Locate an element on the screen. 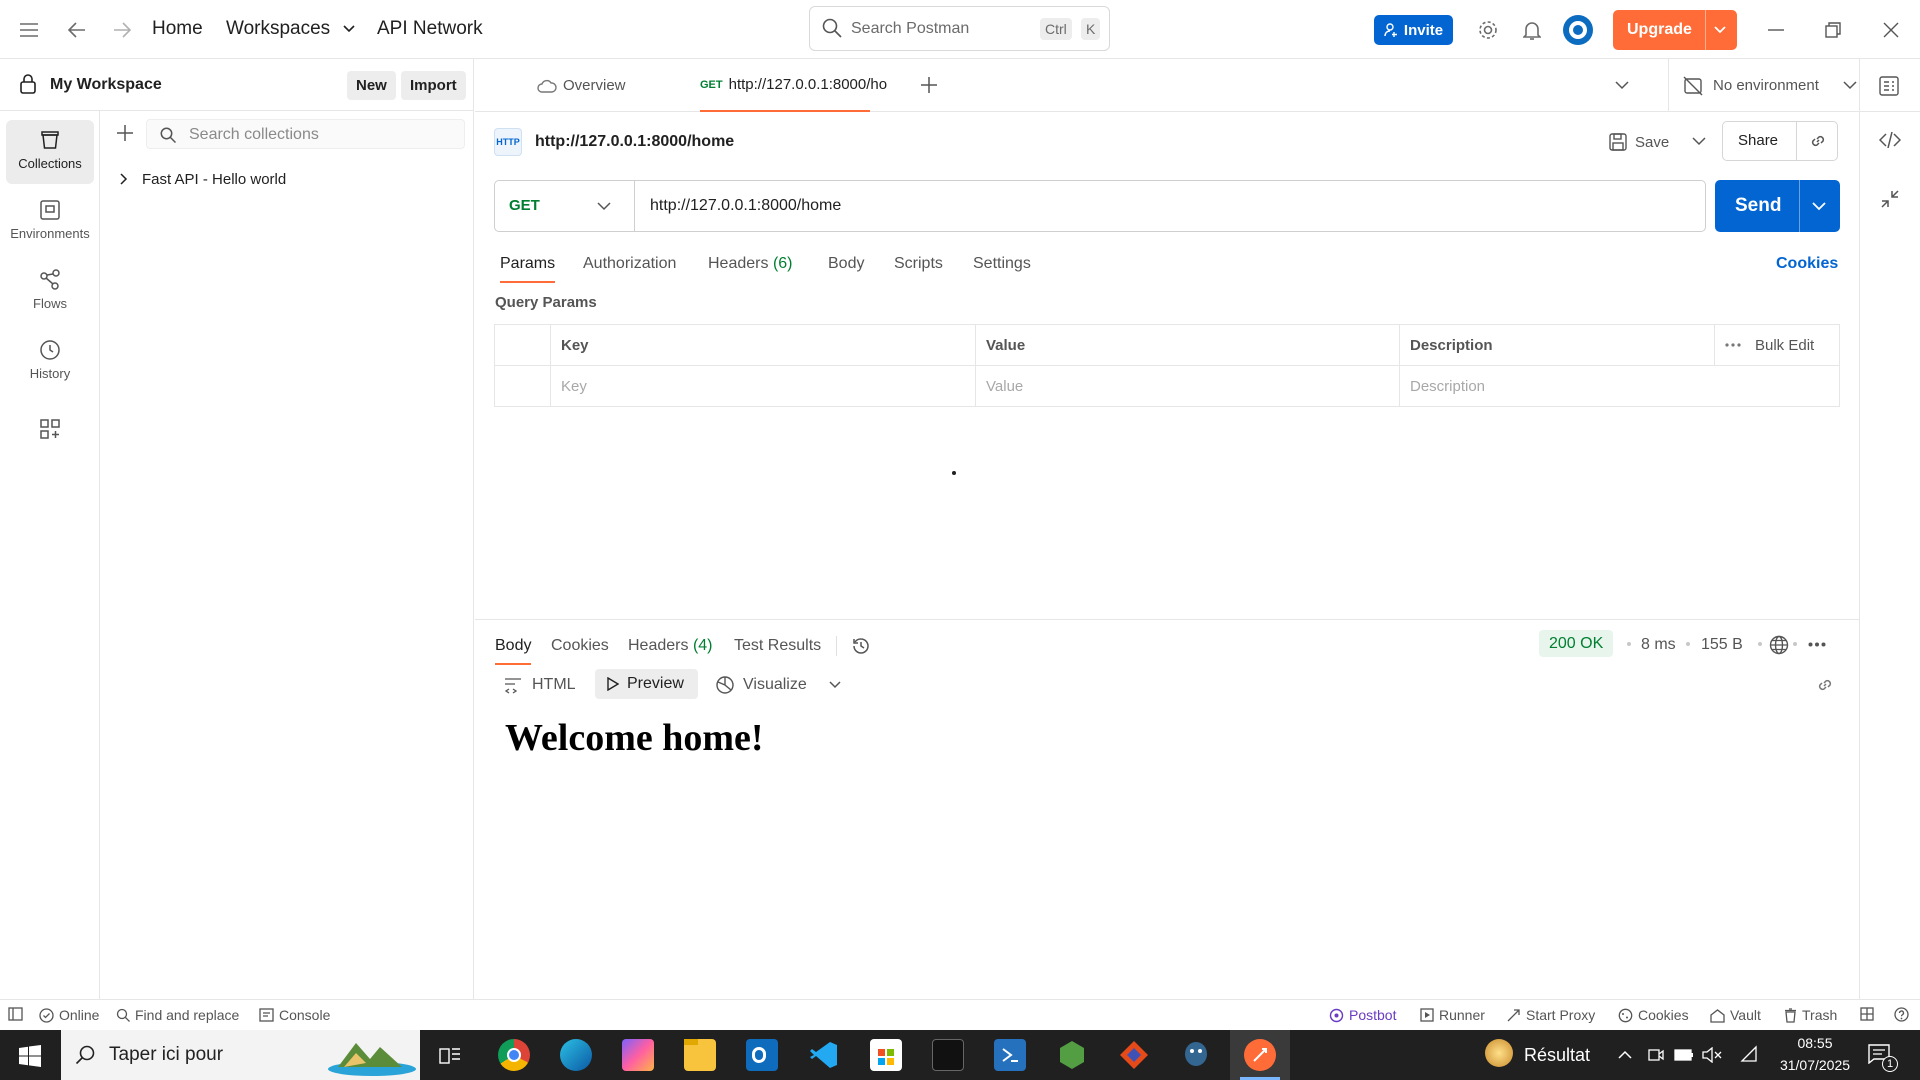 The image size is (1920, 1080). toggle-sidebar-icon is located at coordinates (15, 1014).